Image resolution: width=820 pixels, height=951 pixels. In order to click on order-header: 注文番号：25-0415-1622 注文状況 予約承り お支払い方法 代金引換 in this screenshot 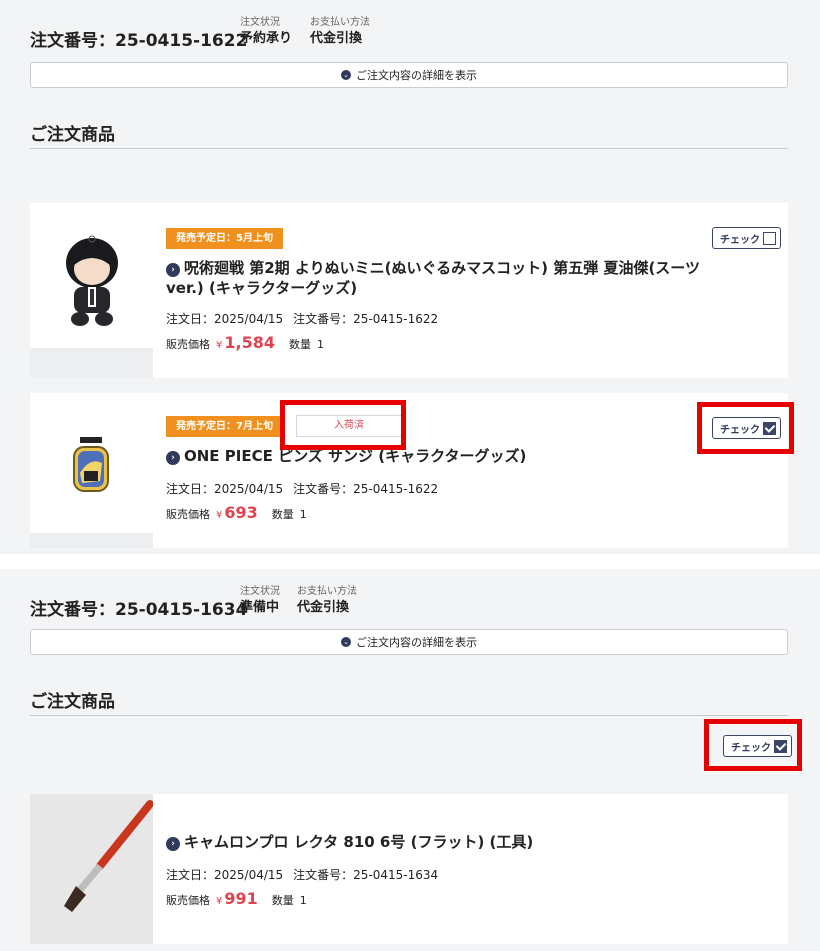, I will do `click(230, 36)`.